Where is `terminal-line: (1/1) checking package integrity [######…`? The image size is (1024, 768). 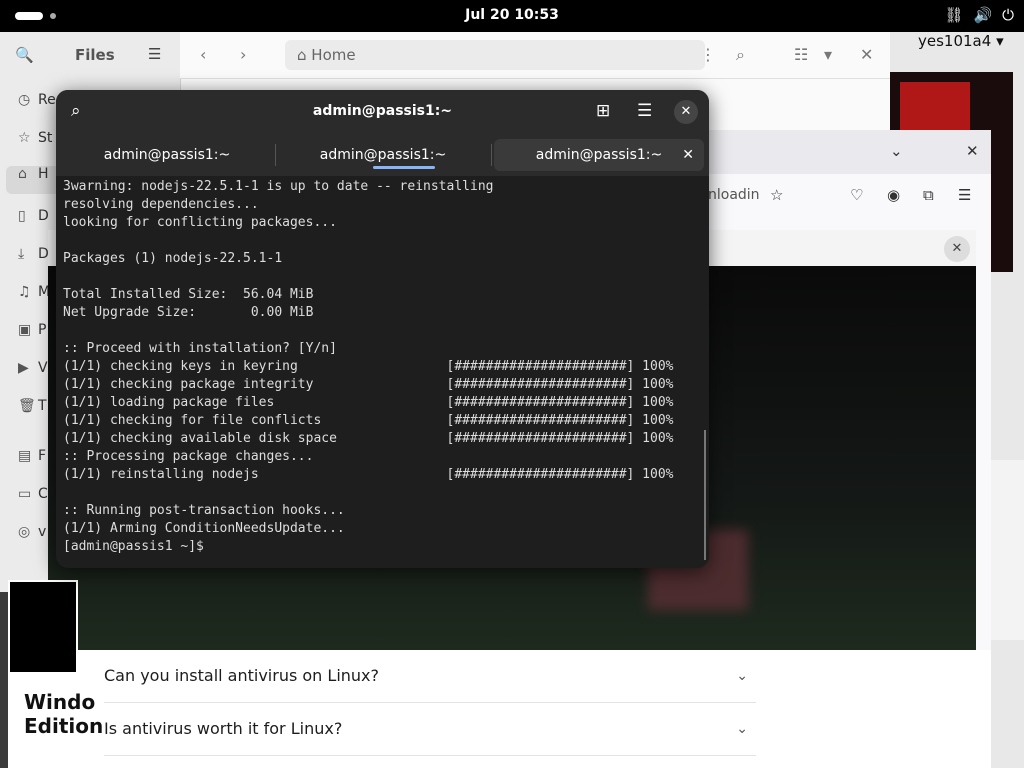
terminal-line: (1/1) checking package integrity [######… is located at coordinates (368, 384).